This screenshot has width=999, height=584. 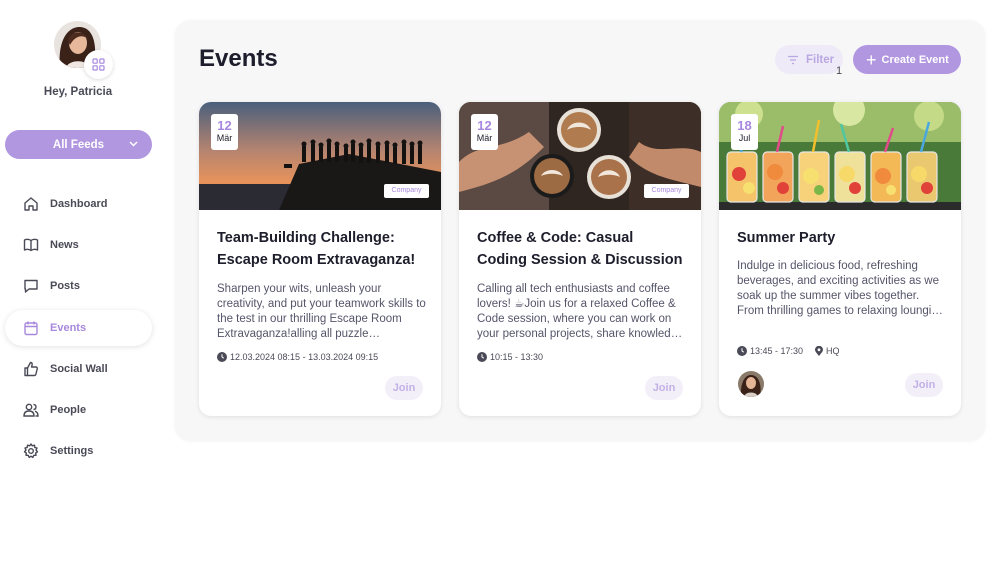 I want to click on greeting-text: Hey, Patricia, so click(x=78, y=92).